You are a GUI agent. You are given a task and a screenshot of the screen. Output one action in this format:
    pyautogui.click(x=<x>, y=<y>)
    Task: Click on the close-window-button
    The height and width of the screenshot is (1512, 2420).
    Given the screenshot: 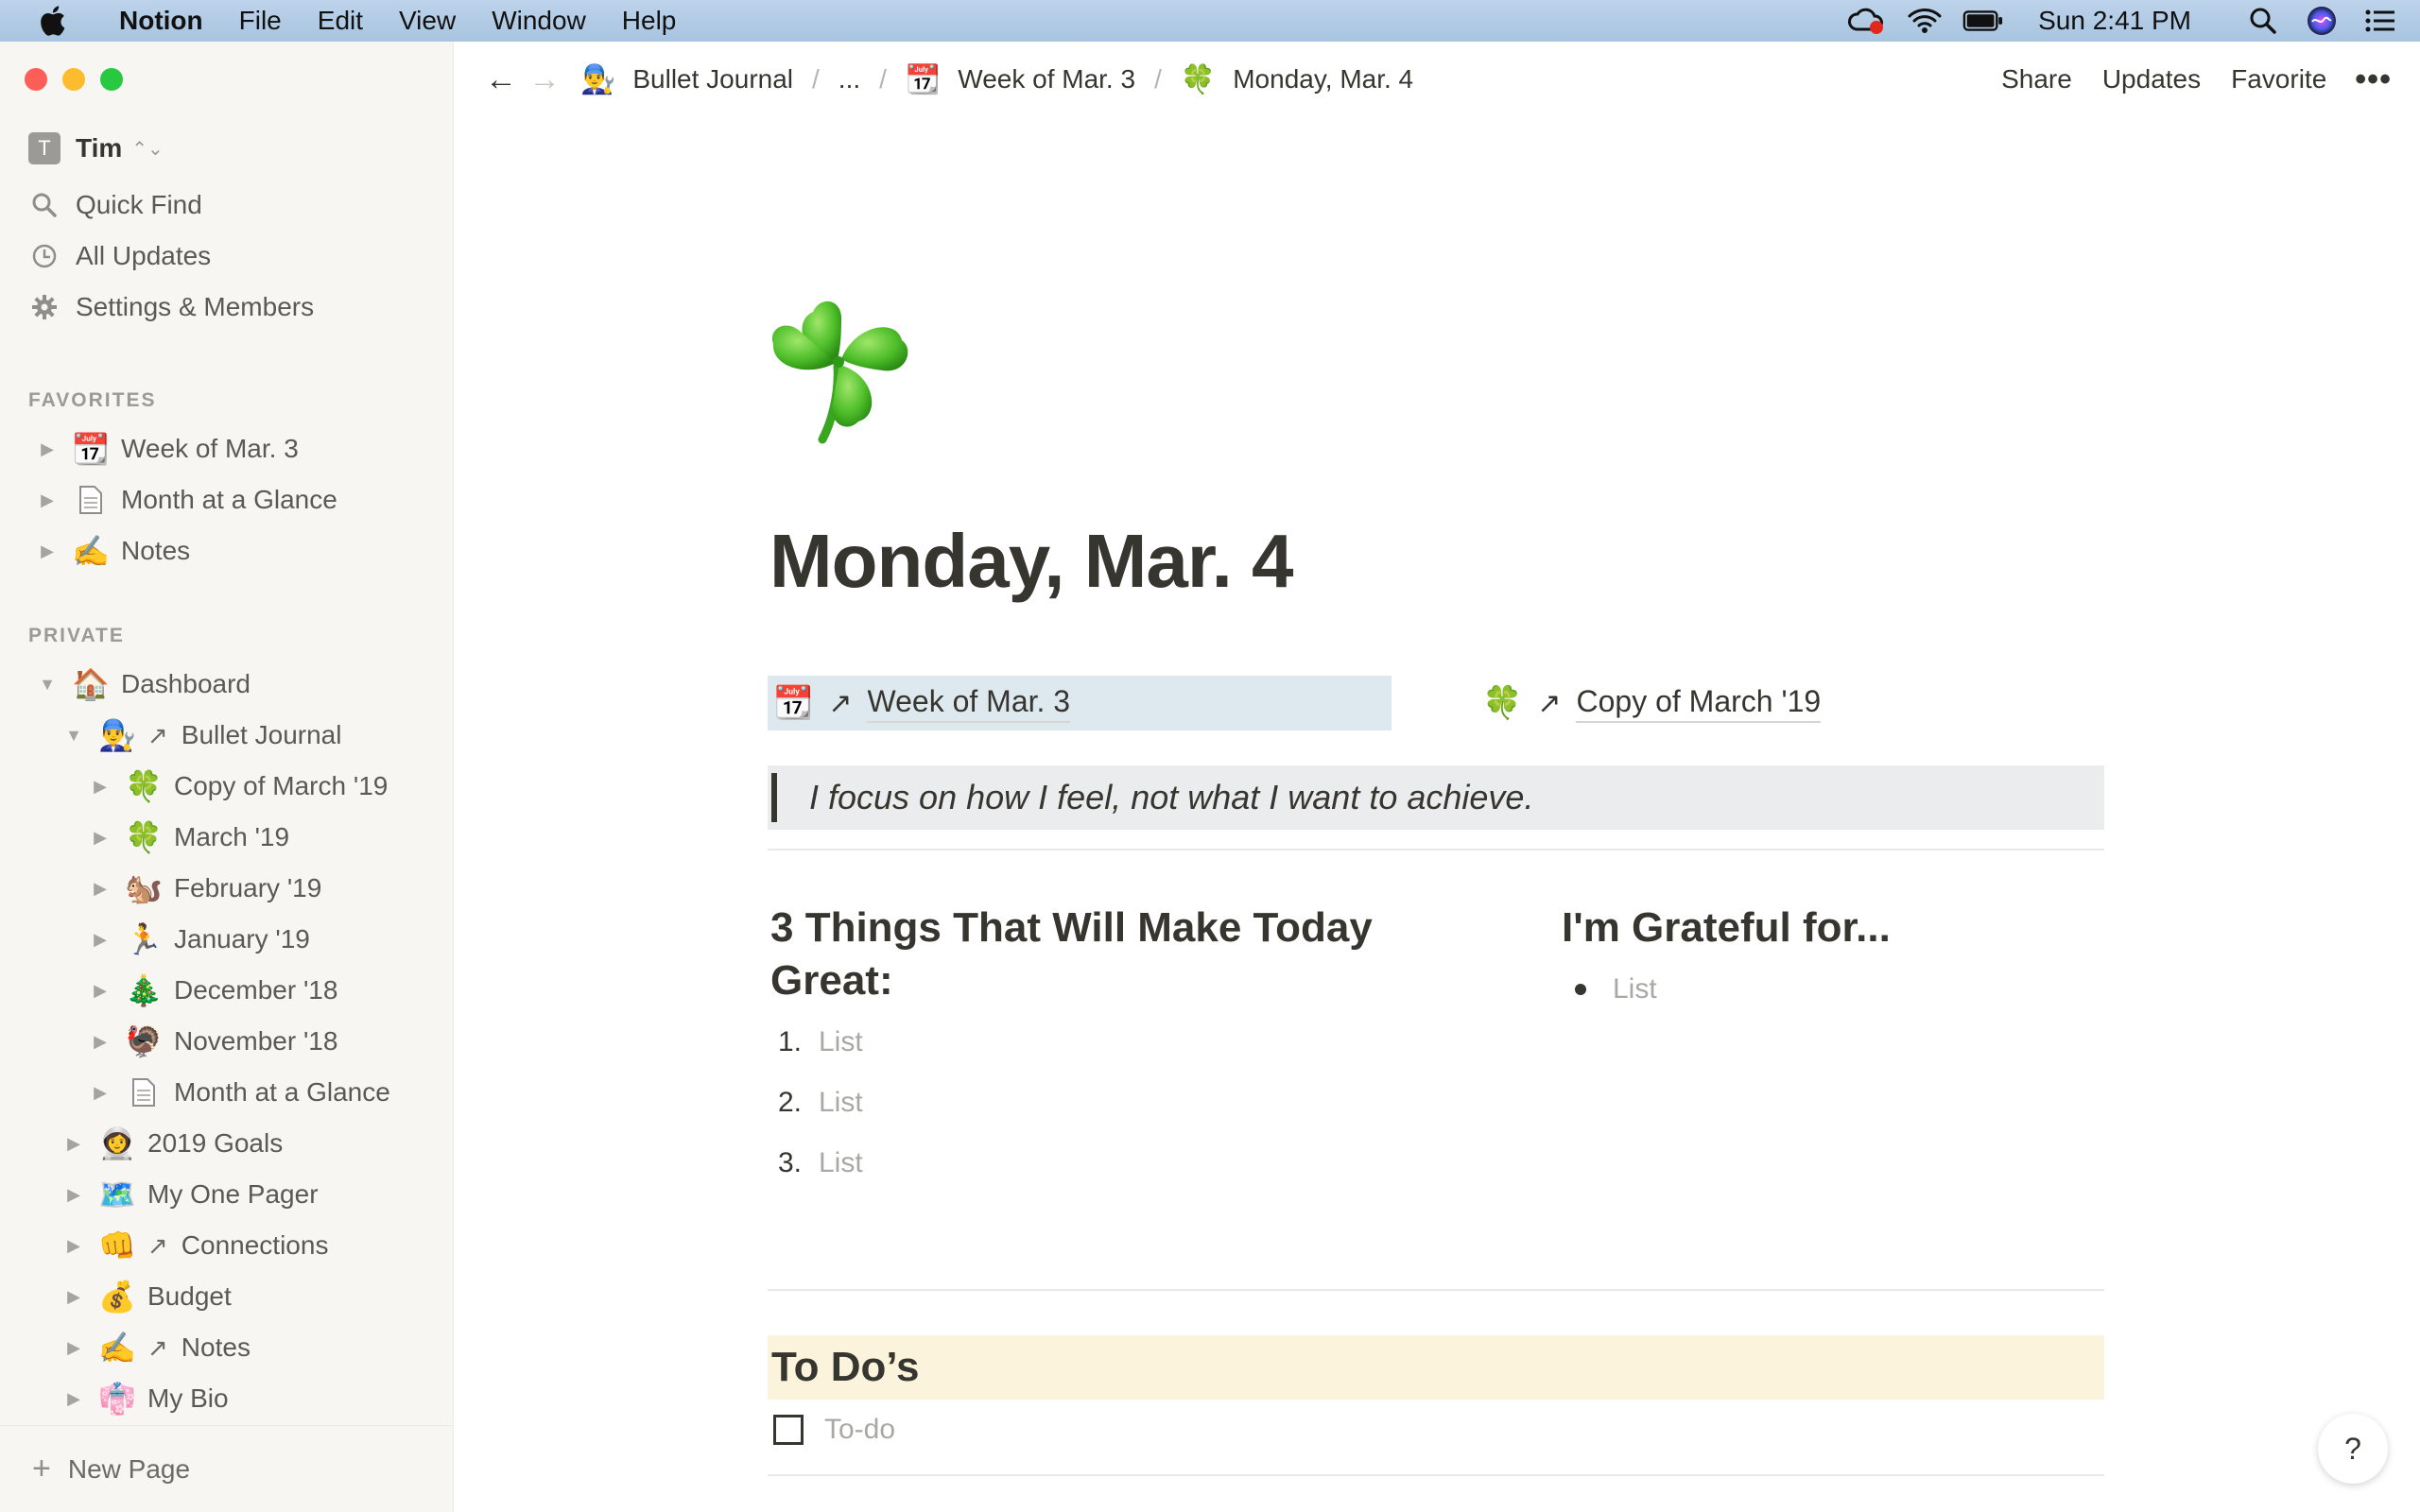 What is the action you would take?
    pyautogui.click(x=36, y=79)
    